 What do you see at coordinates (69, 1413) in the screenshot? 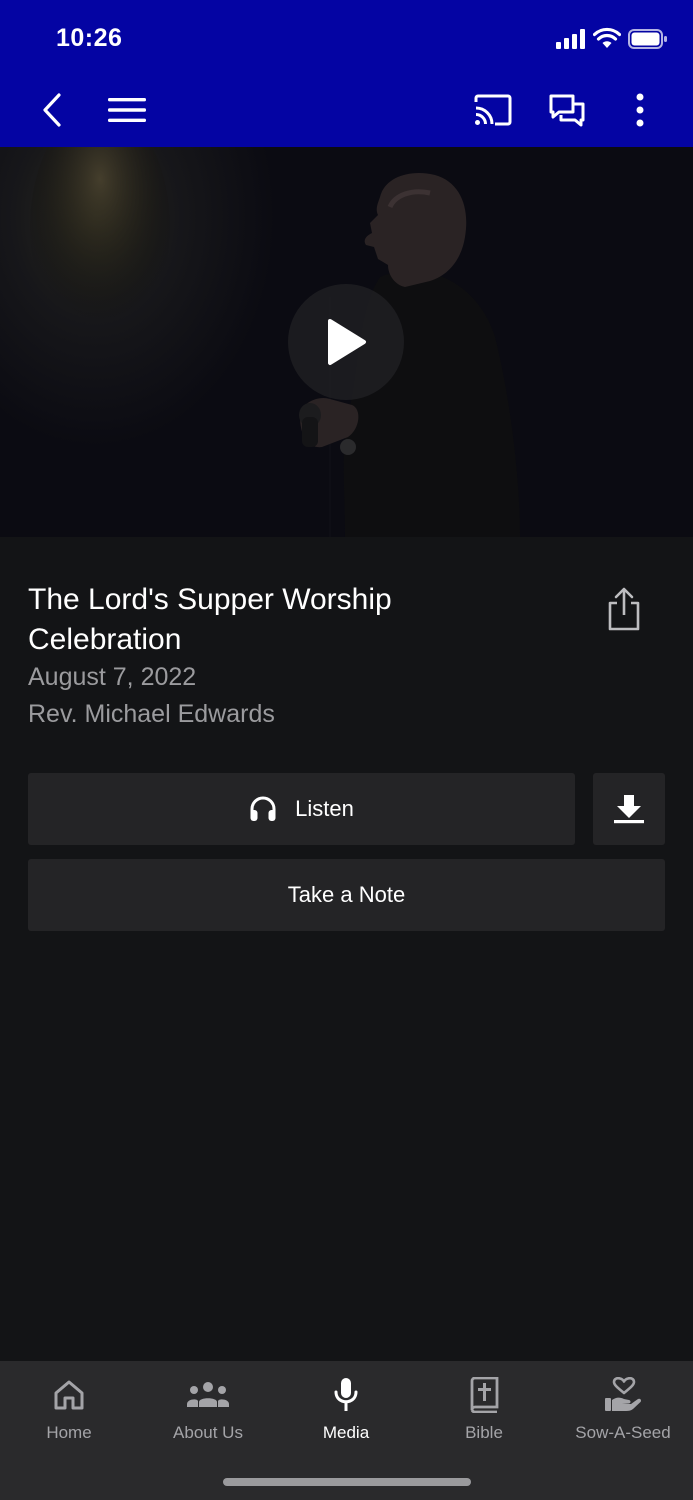
I see `tab-home: Home` at bounding box center [69, 1413].